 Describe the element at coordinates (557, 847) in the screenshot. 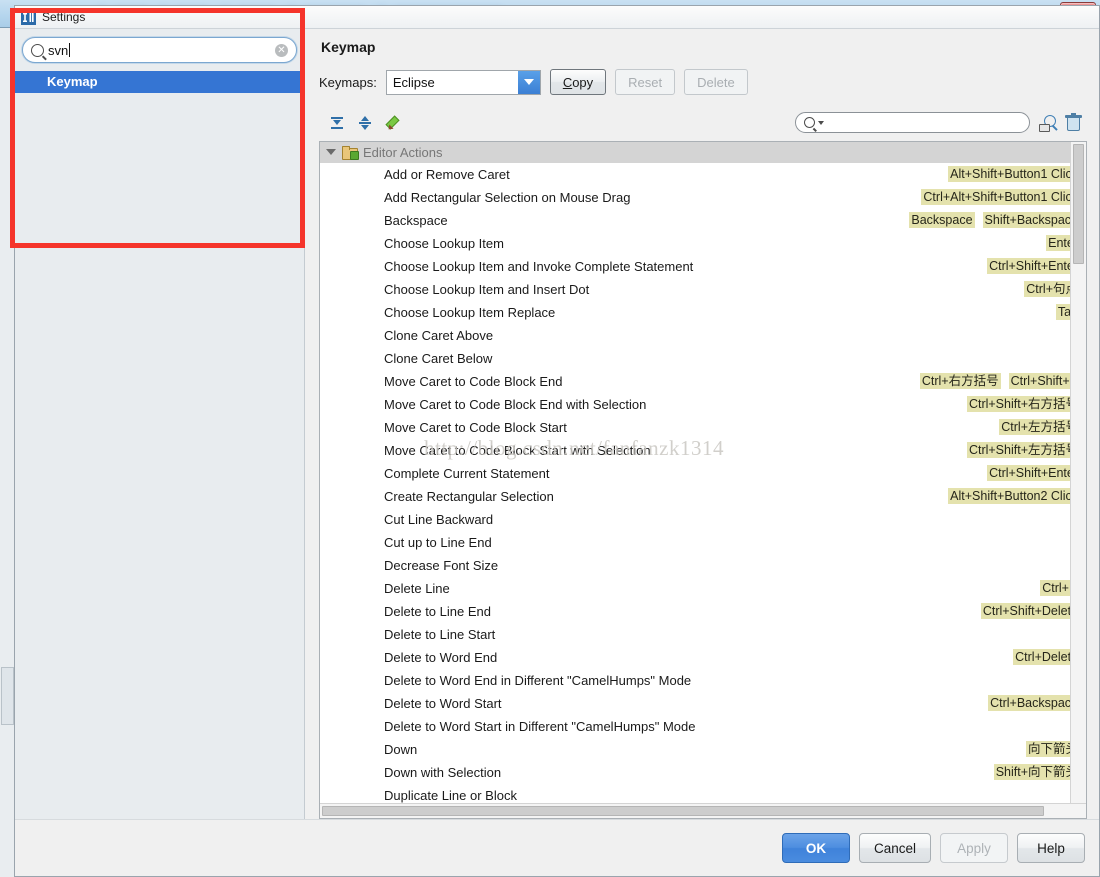

I see `dialog-footer: OK Cancel Apply Help` at that location.